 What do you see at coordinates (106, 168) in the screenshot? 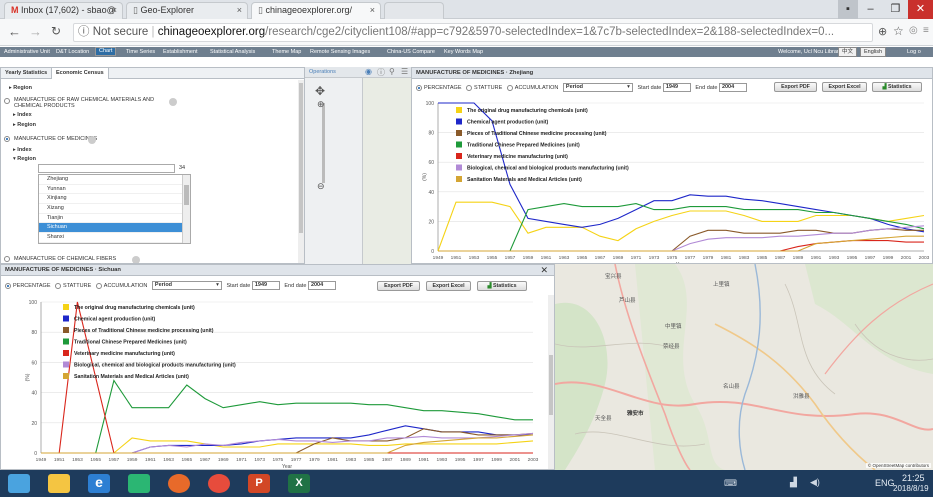
I see `region-filter-input` at bounding box center [106, 168].